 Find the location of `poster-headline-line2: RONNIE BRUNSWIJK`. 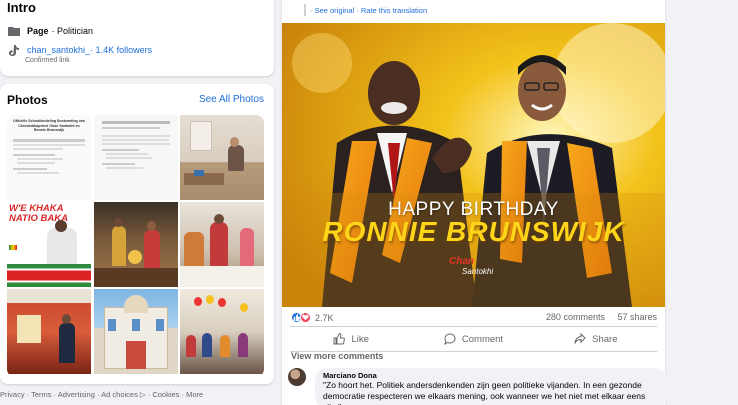

poster-headline-line2: RONNIE BRUNSWIJK is located at coordinates (473, 231).